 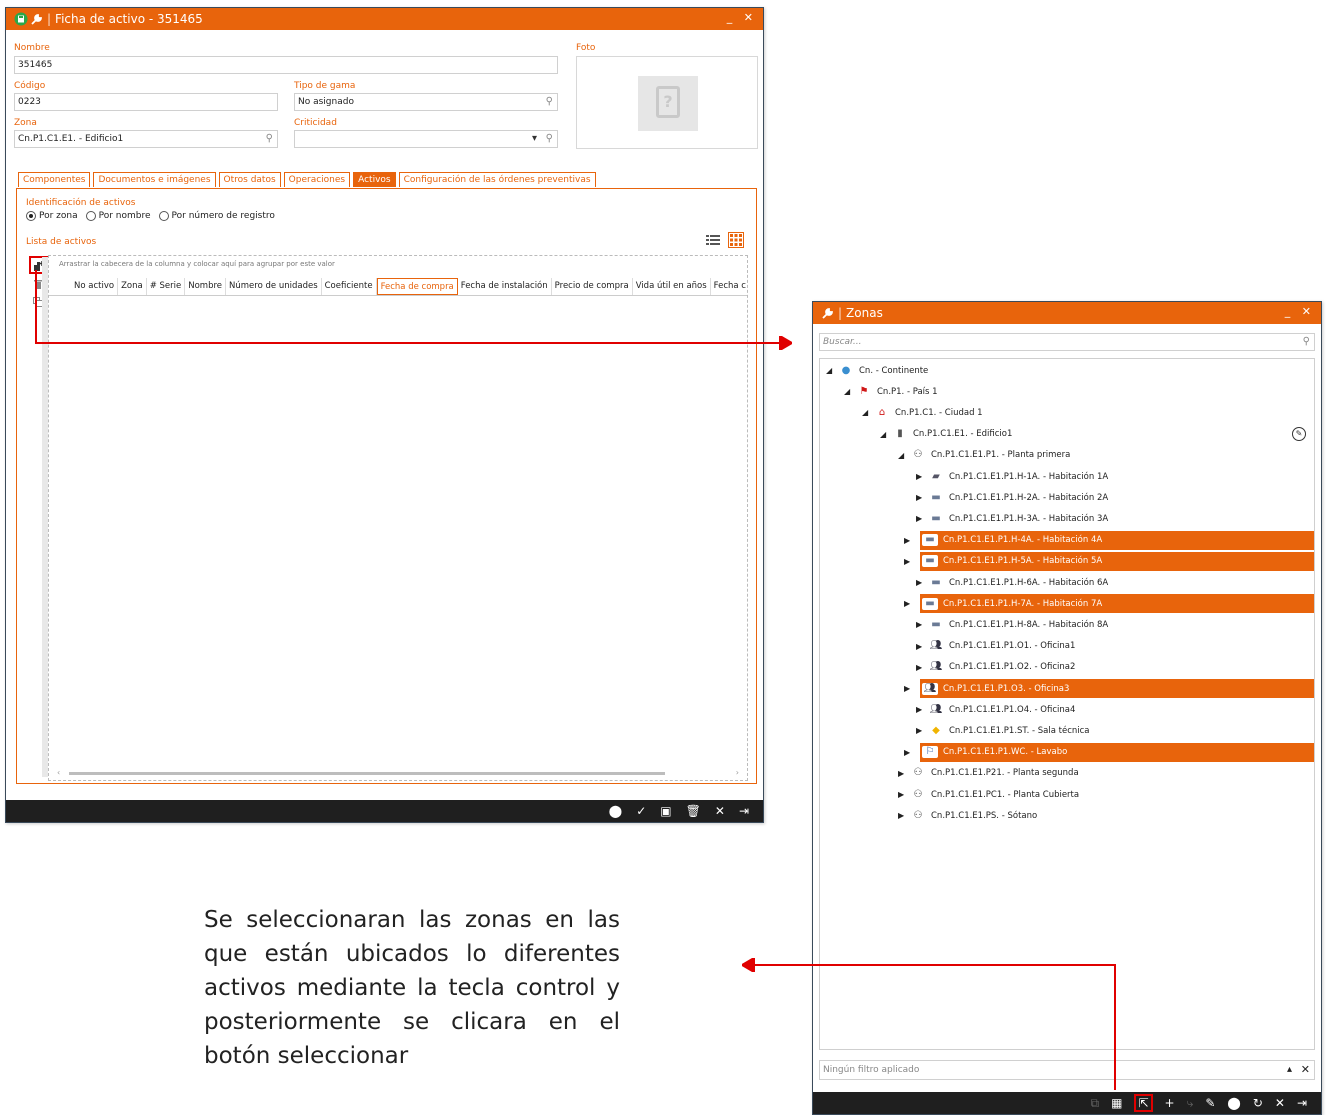 What do you see at coordinates (374, 179) in the screenshot?
I see `tab-activos: Activos` at bounding box center [374, 179].